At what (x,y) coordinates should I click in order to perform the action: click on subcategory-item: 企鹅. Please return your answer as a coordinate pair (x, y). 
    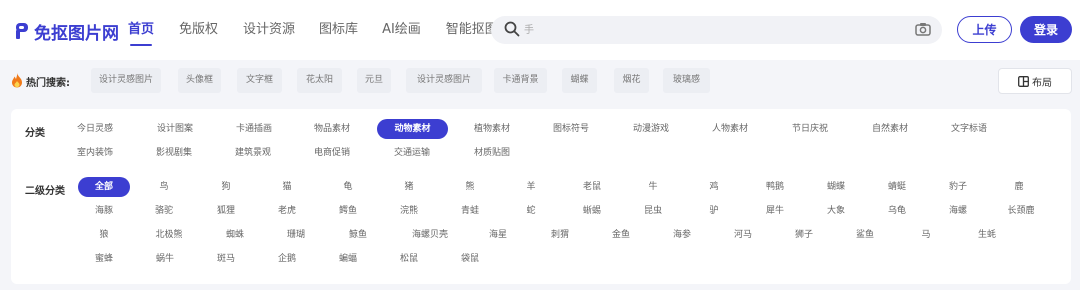
    Looking at the image, I should click on (287, 259).